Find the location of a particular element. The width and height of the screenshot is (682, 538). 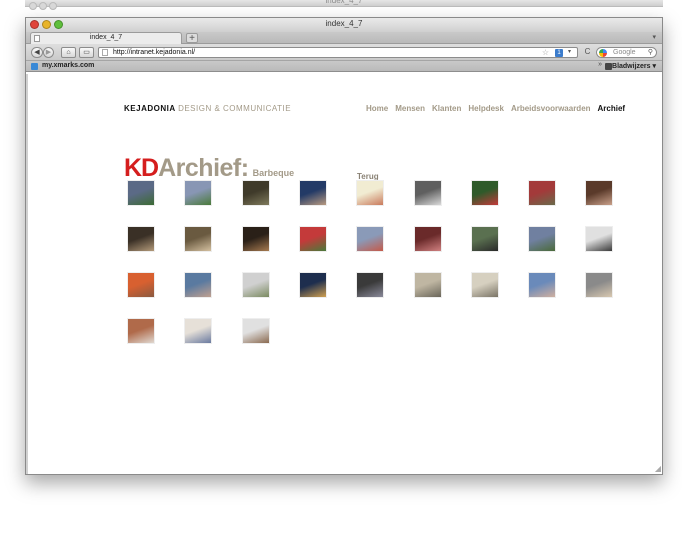

album-name: Barbeque is located at coordinates (273, 173).